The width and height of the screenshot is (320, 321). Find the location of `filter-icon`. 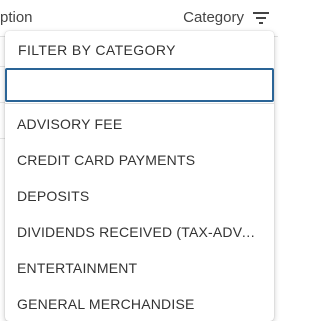

filter-icon is located at coordinates (261, 18).